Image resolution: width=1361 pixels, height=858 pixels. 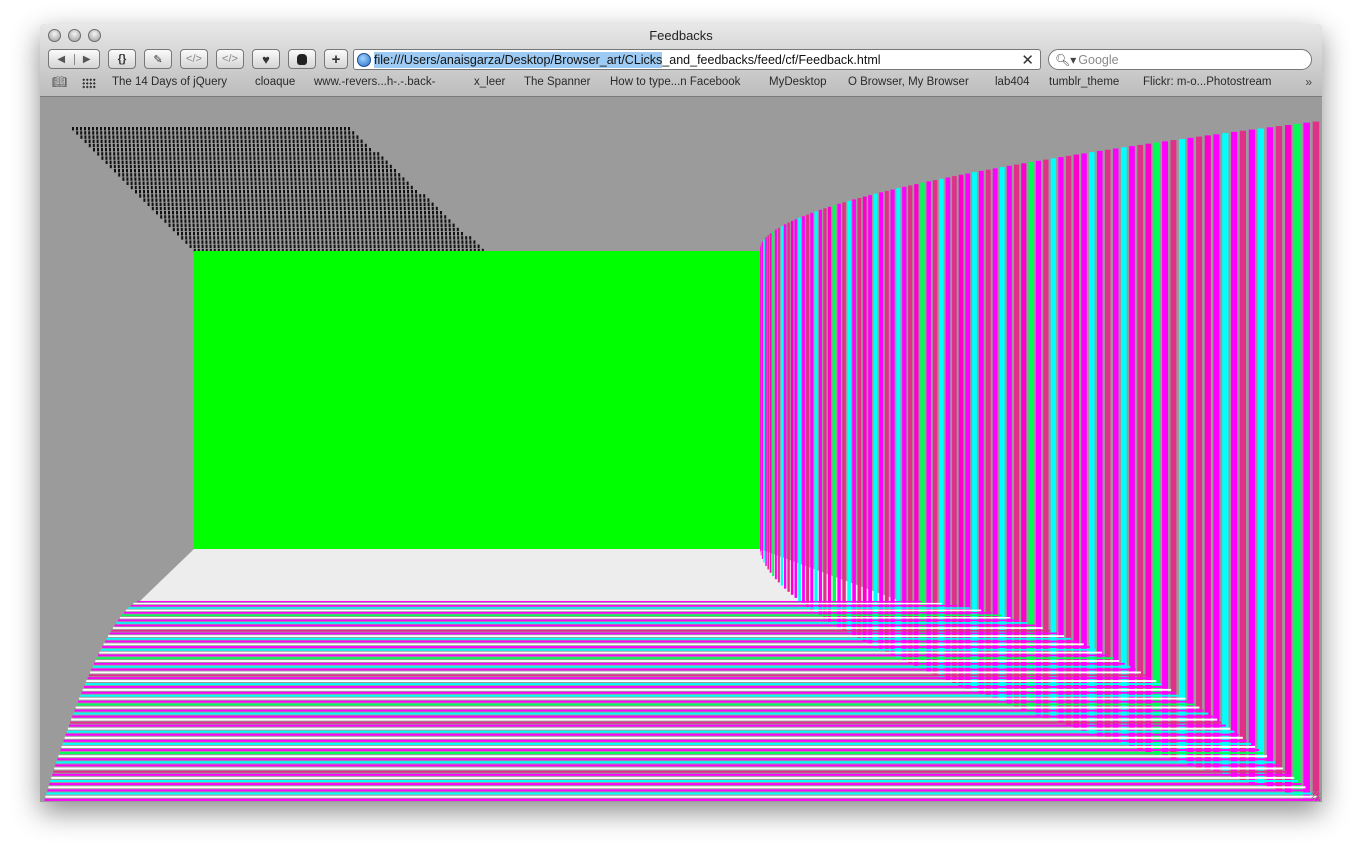 I want to click on bookmark-item: The Spanner, so click(x=557, y=82).